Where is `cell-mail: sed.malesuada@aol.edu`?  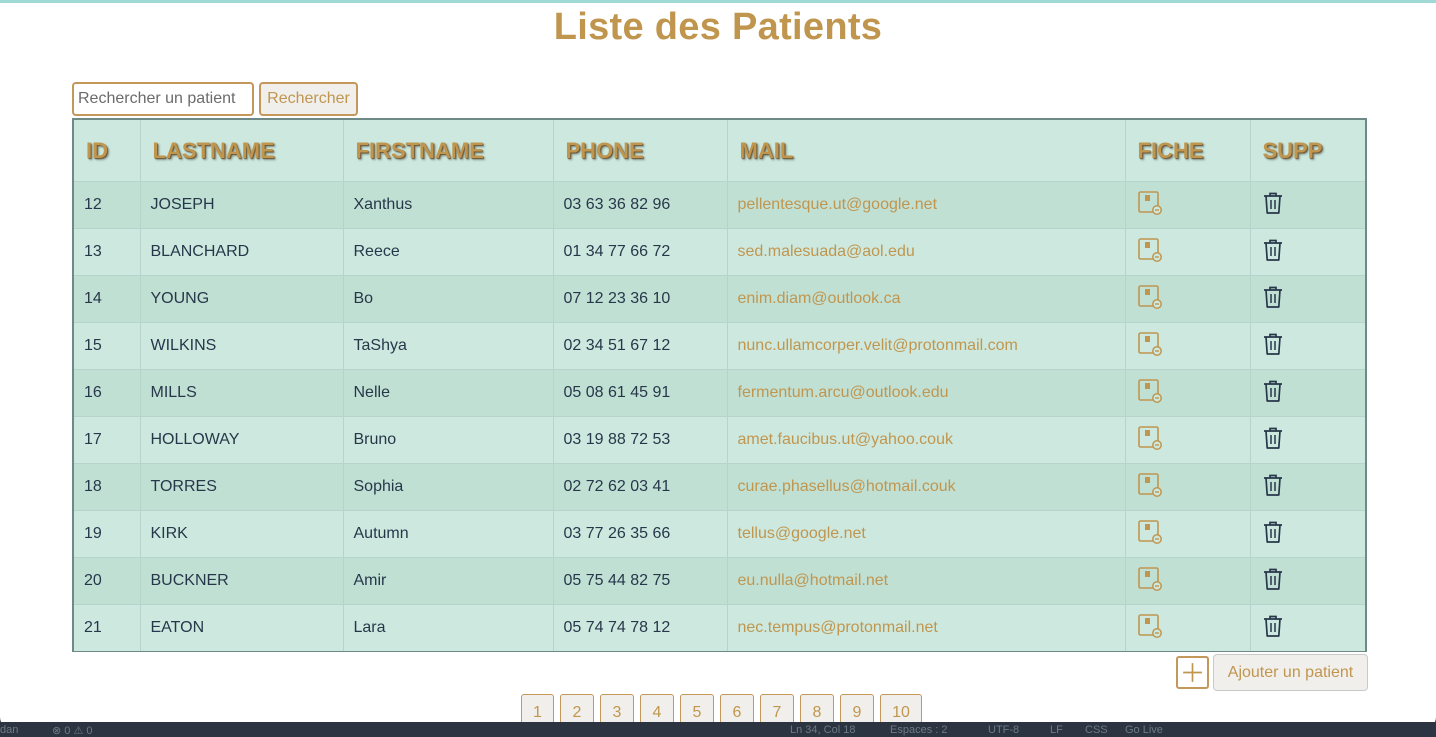 cell-mail: sed.malesuada@aol.edu is located at coordinates (926, 252).